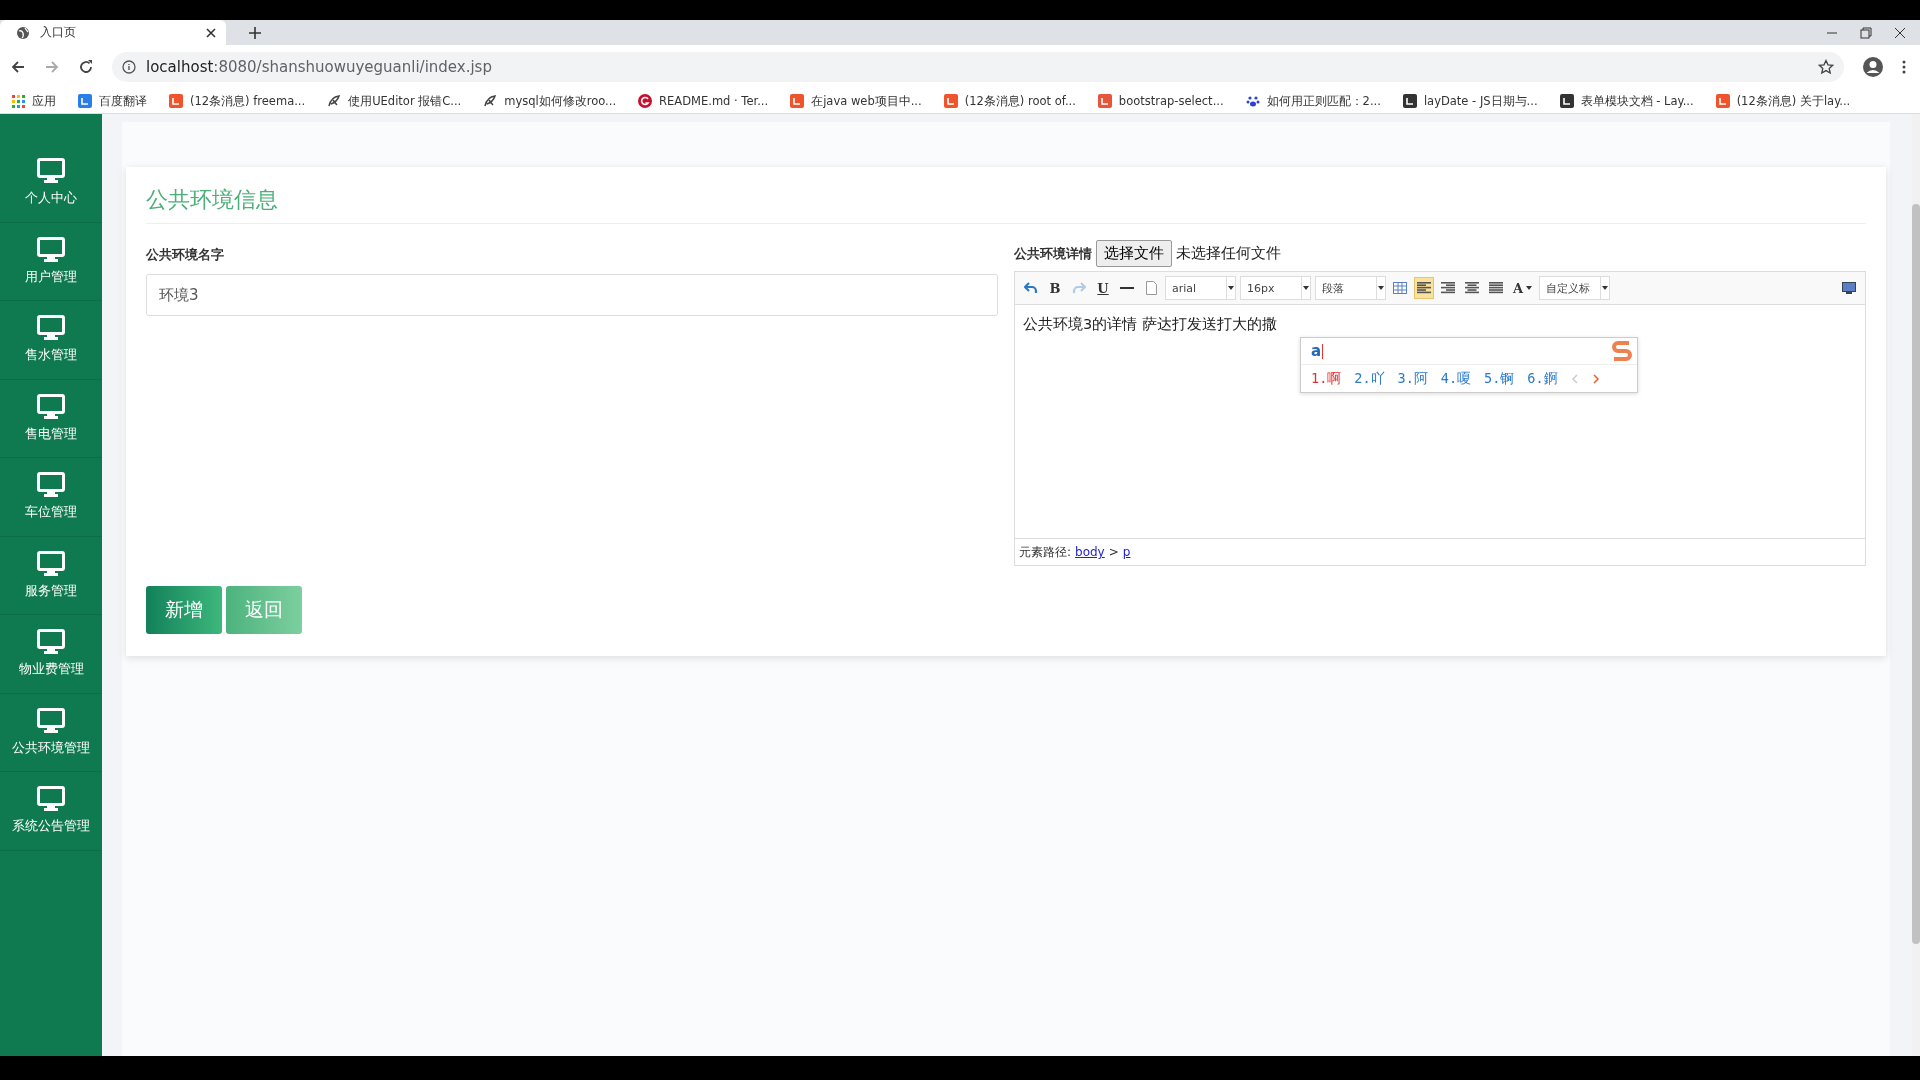  Describe the element at coordinates (1900, 32) in the screenshot. I see `close-window-icon` at that location.